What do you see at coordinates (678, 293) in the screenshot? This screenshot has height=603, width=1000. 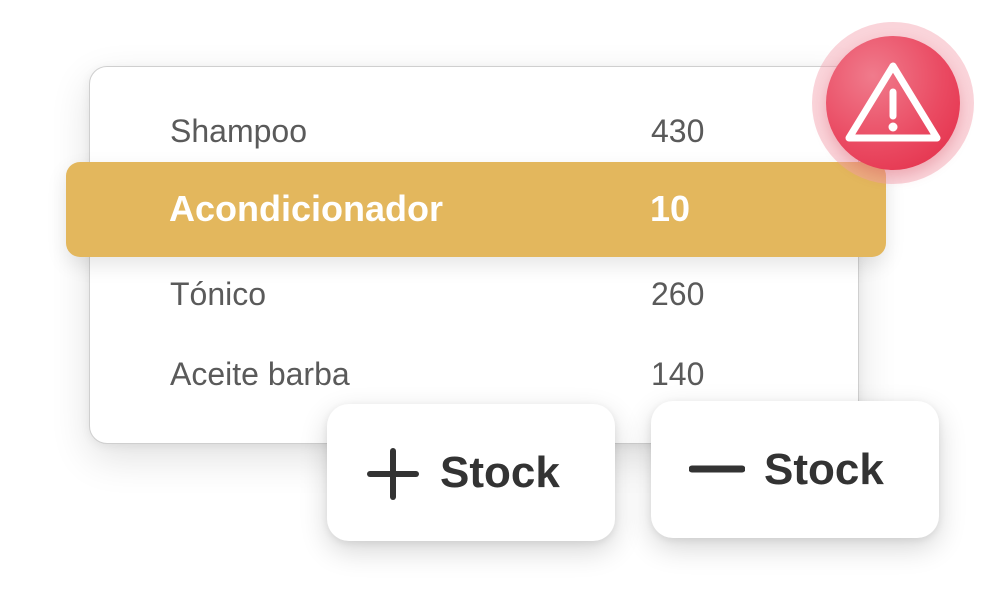 I see `item-qty: 260` at bounding box center [678, 293].